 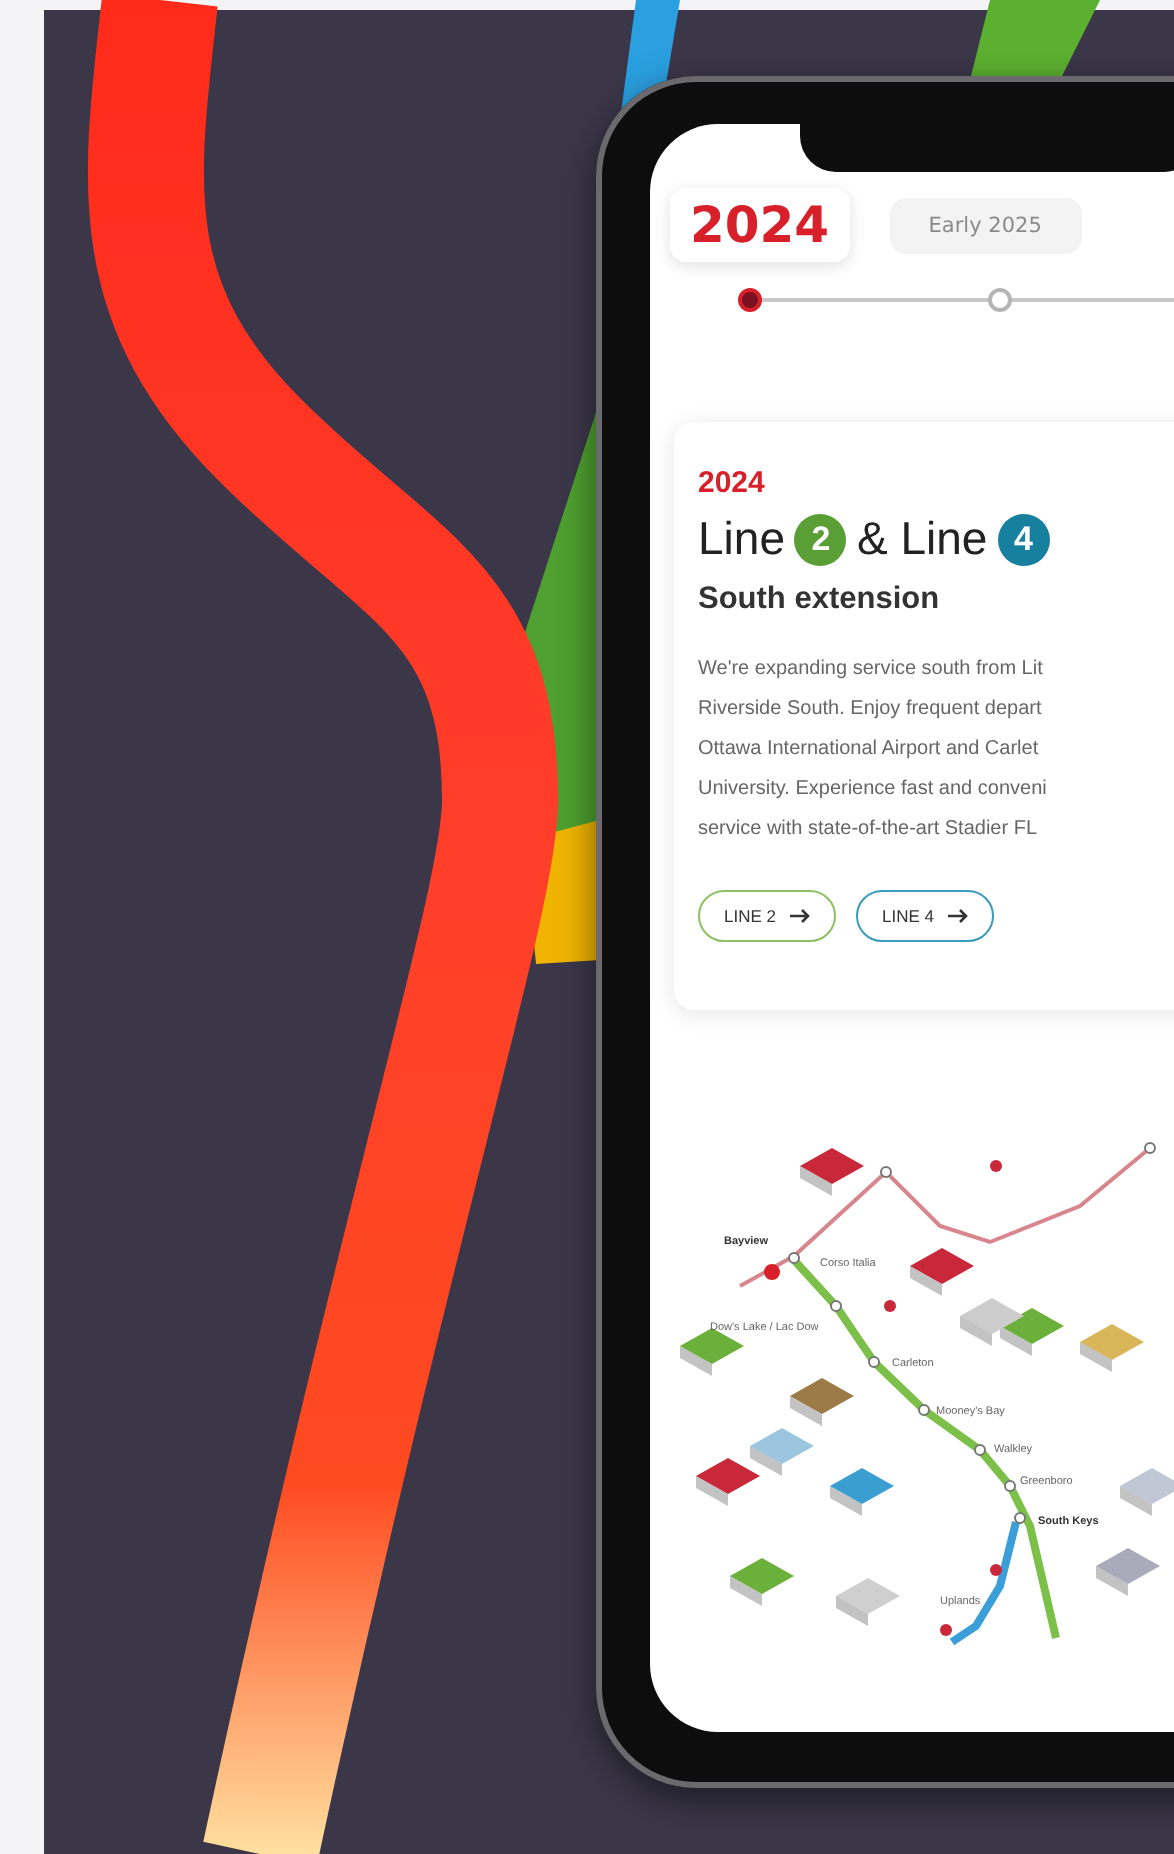 What do you see at coordinates (873, 750) in the screenshot?
I see `card-description: We're expanding service south from Lit Riverside South. Enjoy frequent depart Ottawa International Airport and Carlet University. Experience fast and conveni service with state-of-the-art Stadier FL` at bounding box center [873, 750].